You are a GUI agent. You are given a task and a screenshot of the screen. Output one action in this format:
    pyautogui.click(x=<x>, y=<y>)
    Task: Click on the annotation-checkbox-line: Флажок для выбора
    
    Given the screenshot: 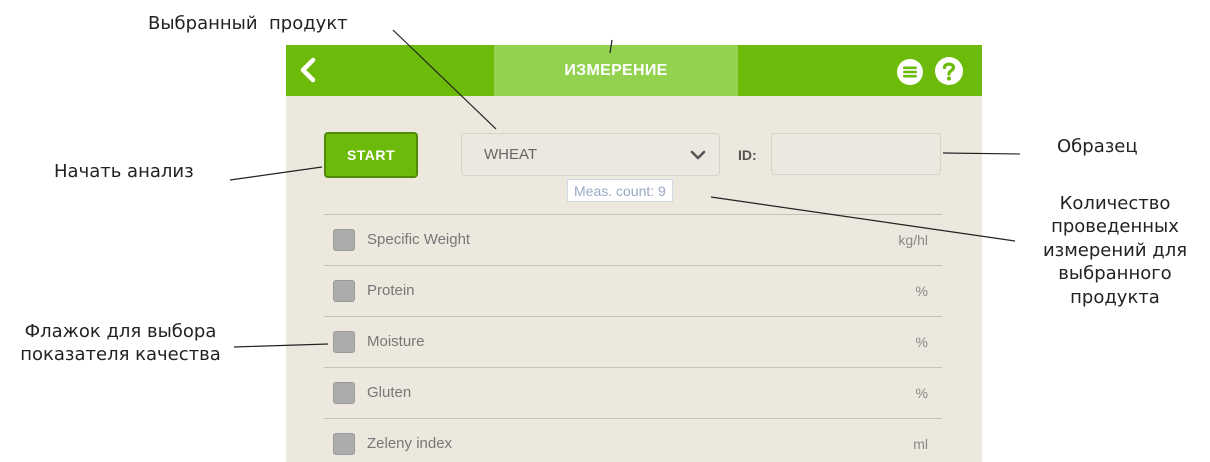 What is the action you would take?
    pyautogui.click(x=120, y=331)
    